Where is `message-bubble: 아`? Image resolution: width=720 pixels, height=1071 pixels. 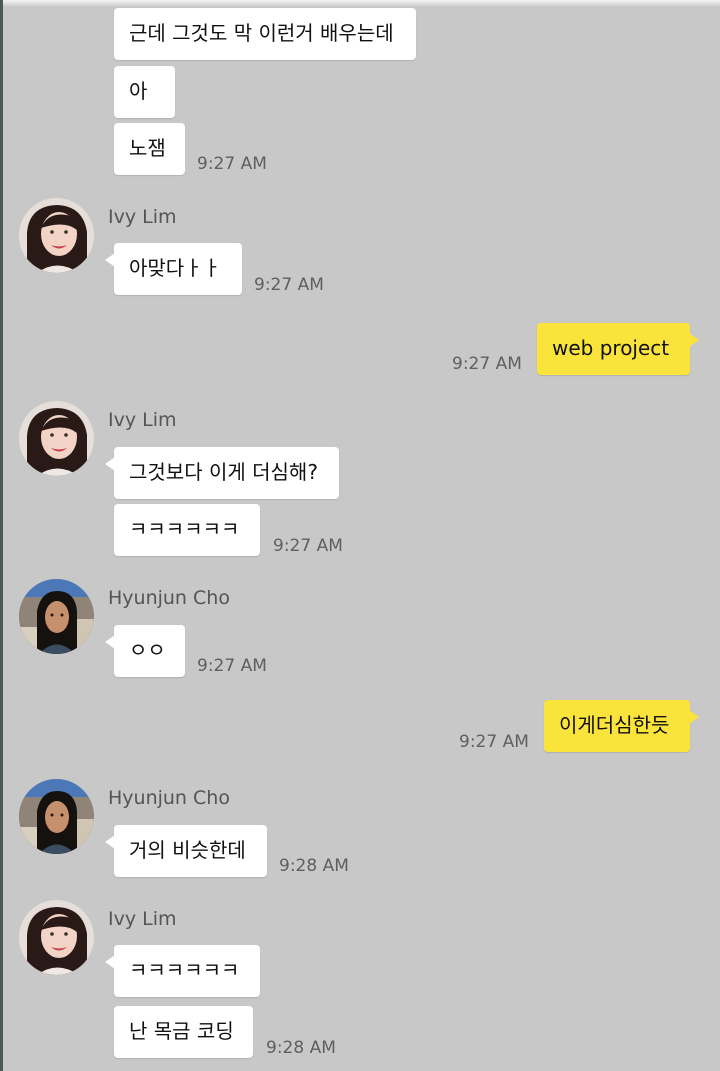 message-bubble: 아 is located at coordinates (144, 92).